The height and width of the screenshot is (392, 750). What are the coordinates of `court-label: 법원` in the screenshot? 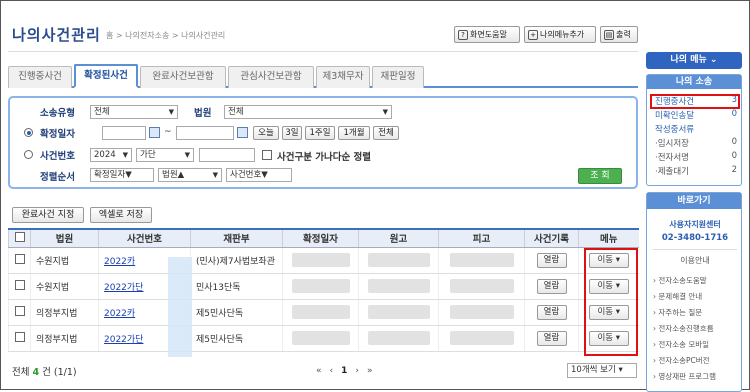 It's located at (203, 113).